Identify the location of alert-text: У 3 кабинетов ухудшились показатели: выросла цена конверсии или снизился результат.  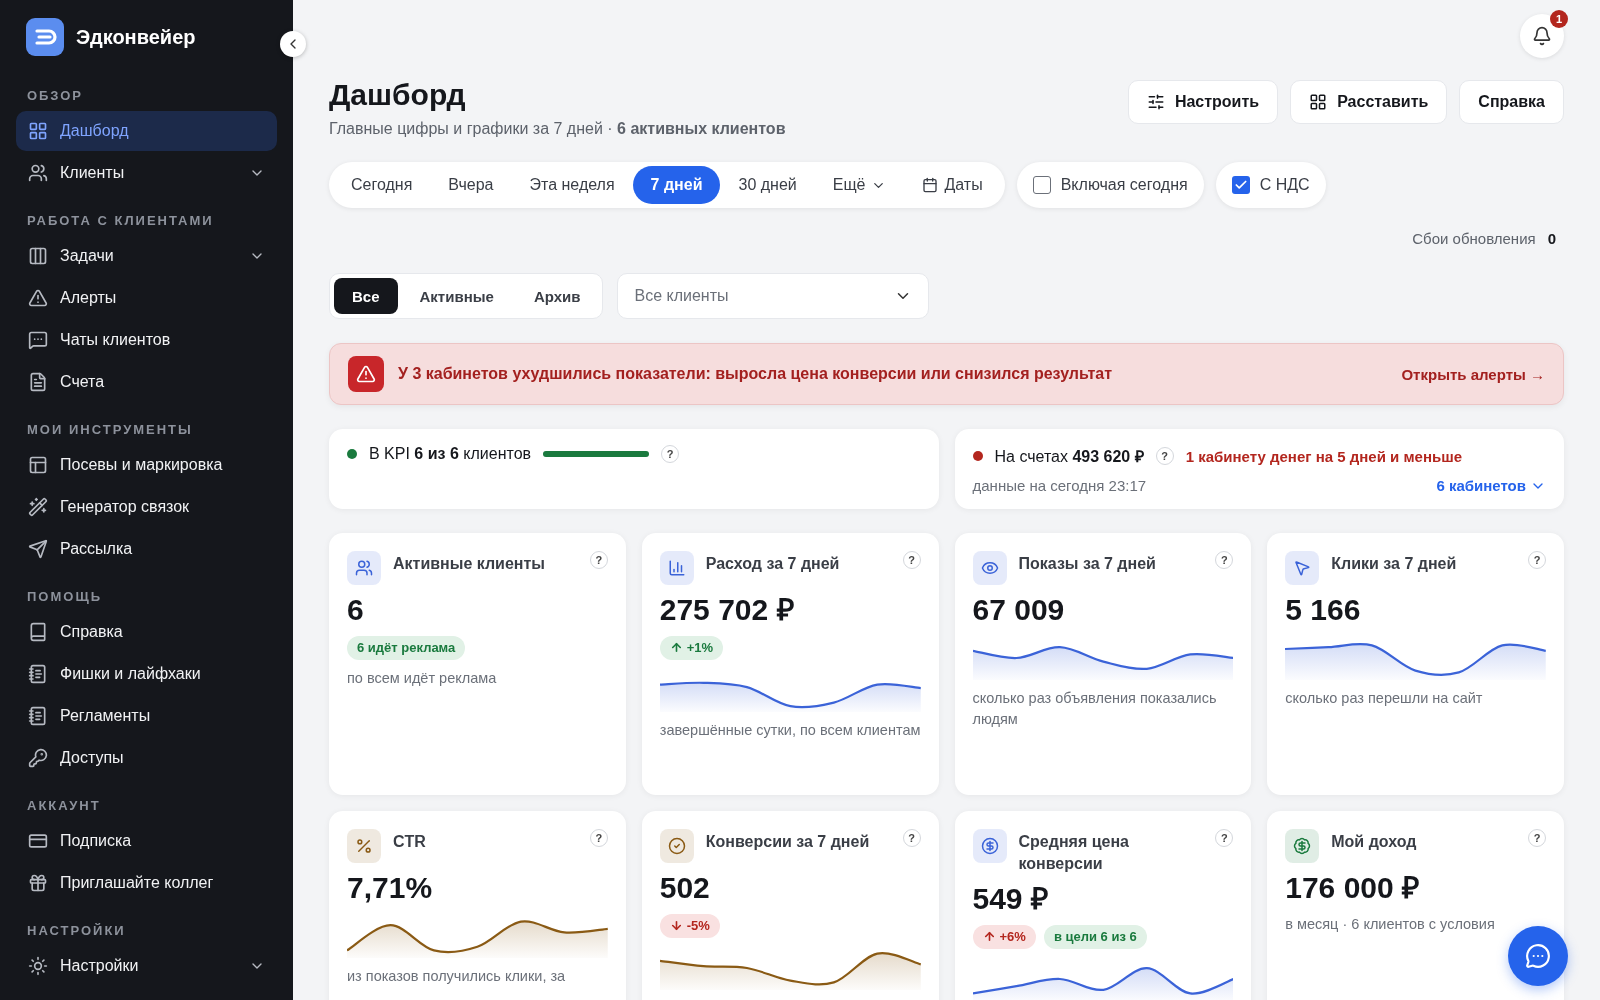
(755, 374).